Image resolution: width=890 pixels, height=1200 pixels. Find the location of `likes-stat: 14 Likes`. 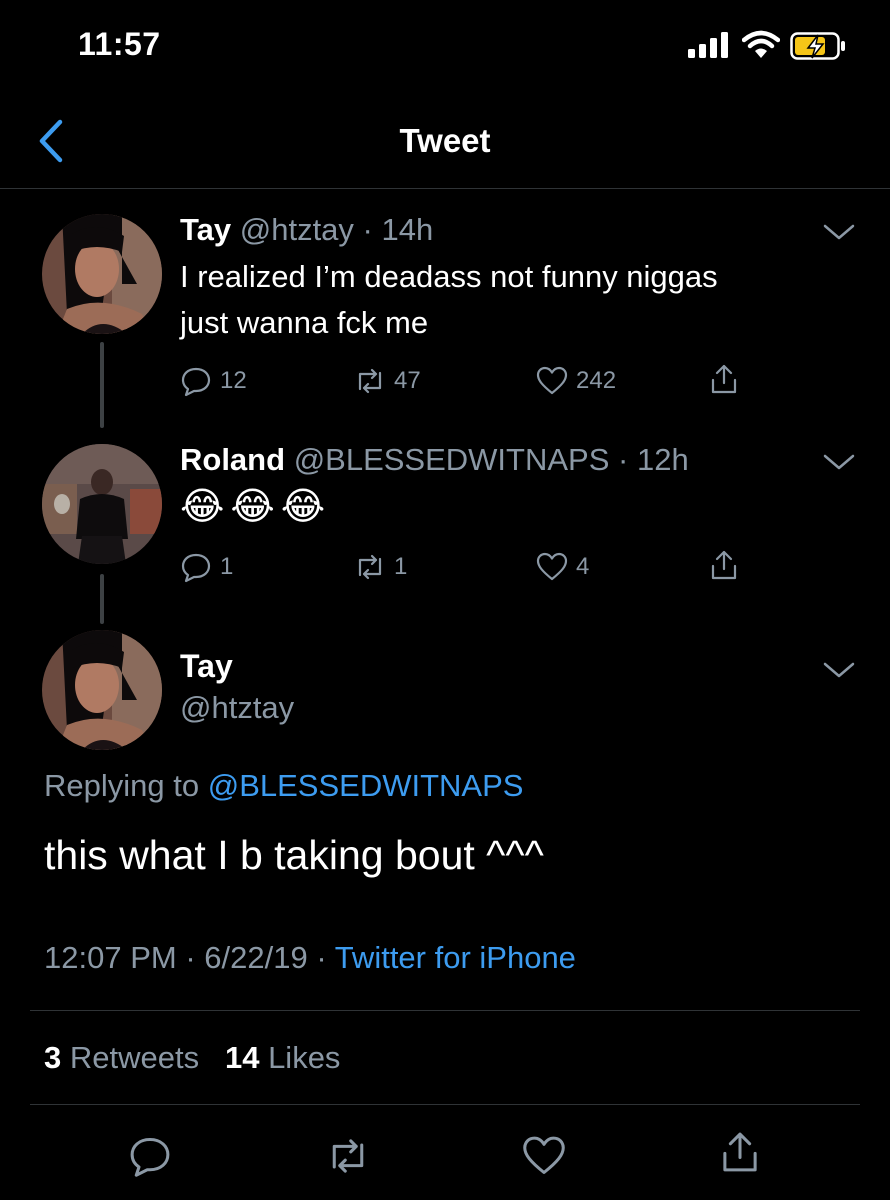

likes-stat: 14 Likes is located at coordinates (282, 1057).